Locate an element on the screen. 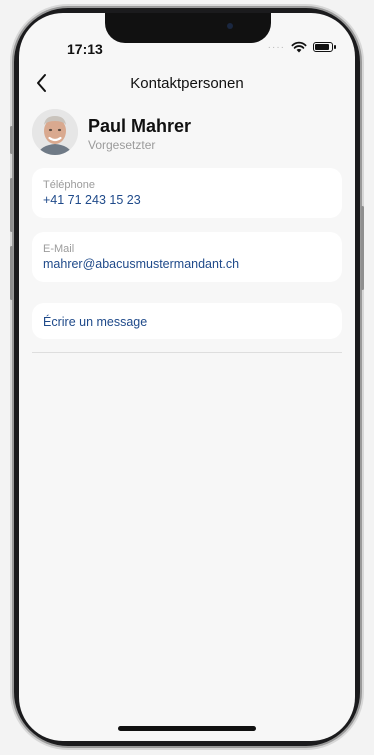 This screenshot has height=755, width=374. wifi-icon is located at coordinates (299, 47).